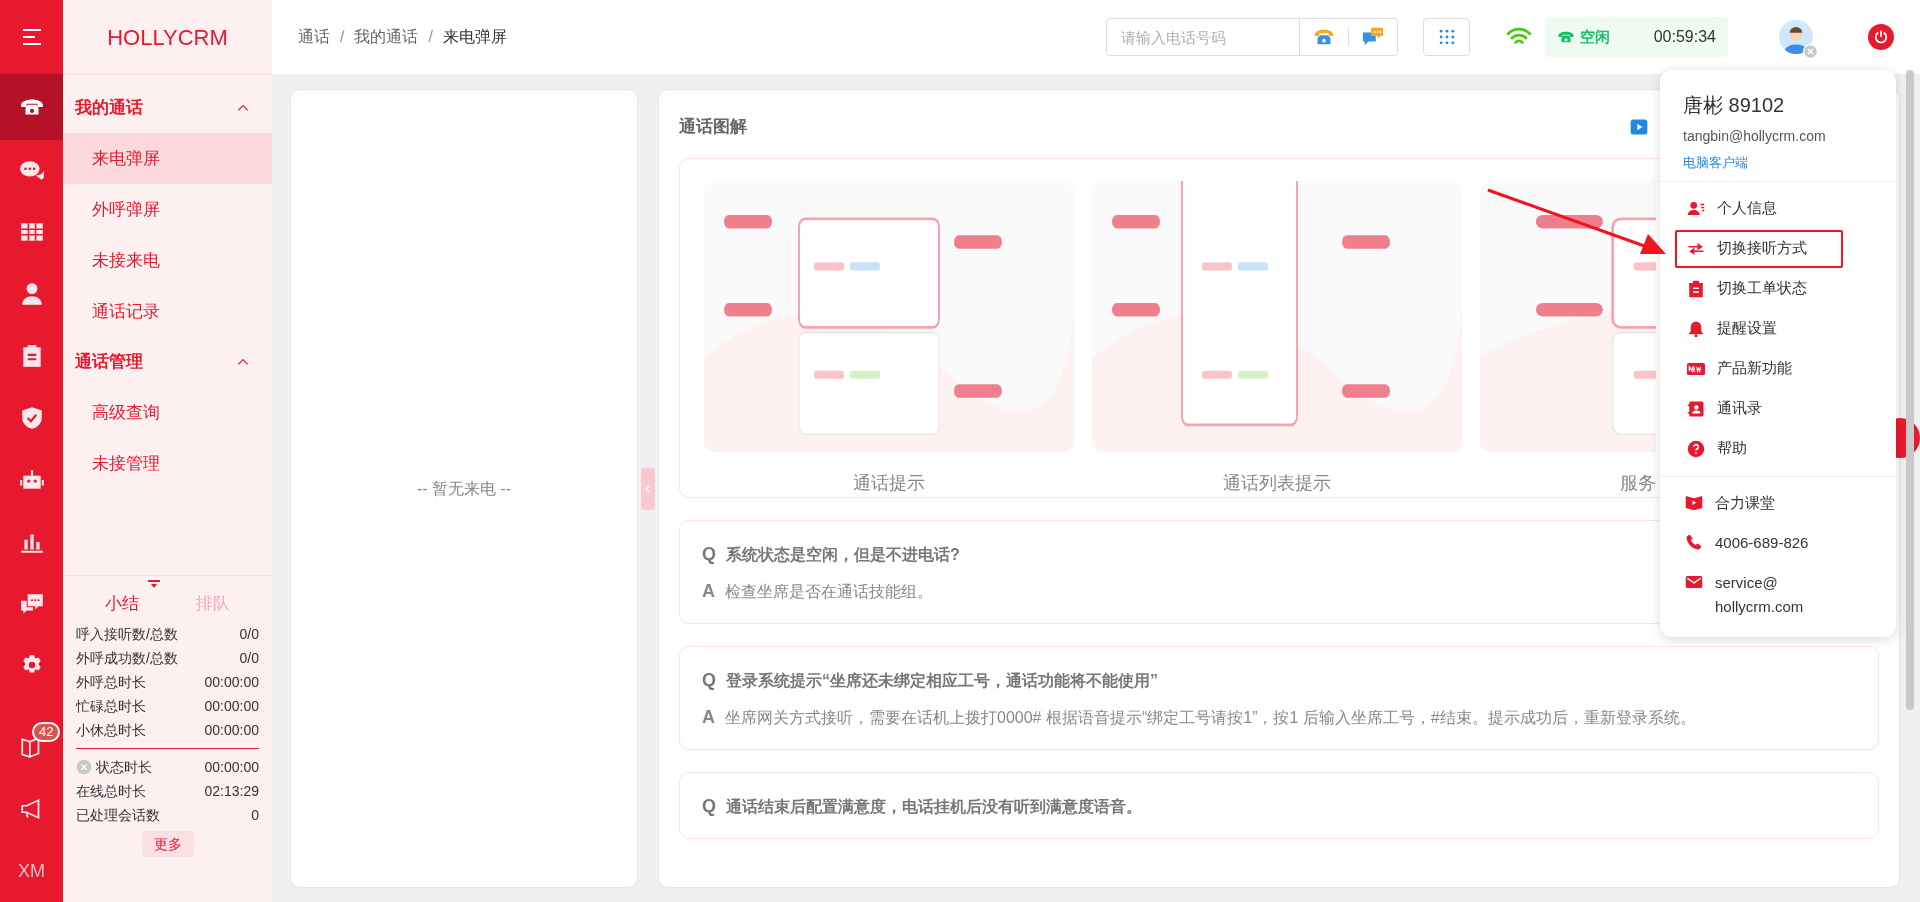 This screenshot has height=902, width=1920. What do you see at coordinates (127, 658) in the screenshot?
I see `stat-label: 外呼成功数/总数` at bounding box center [127, 658].